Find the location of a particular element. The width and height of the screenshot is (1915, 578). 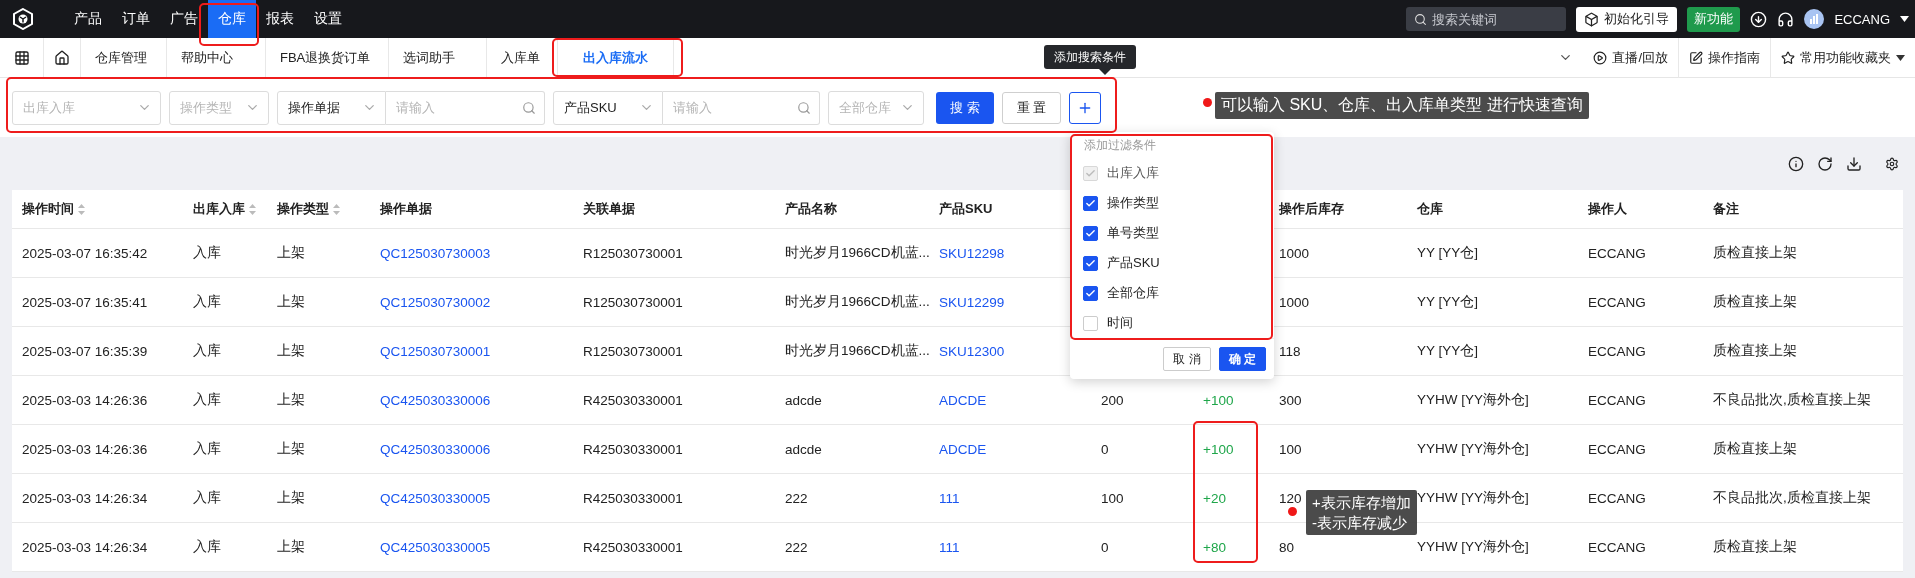

search-icon is located at coordinates (1421, 19).